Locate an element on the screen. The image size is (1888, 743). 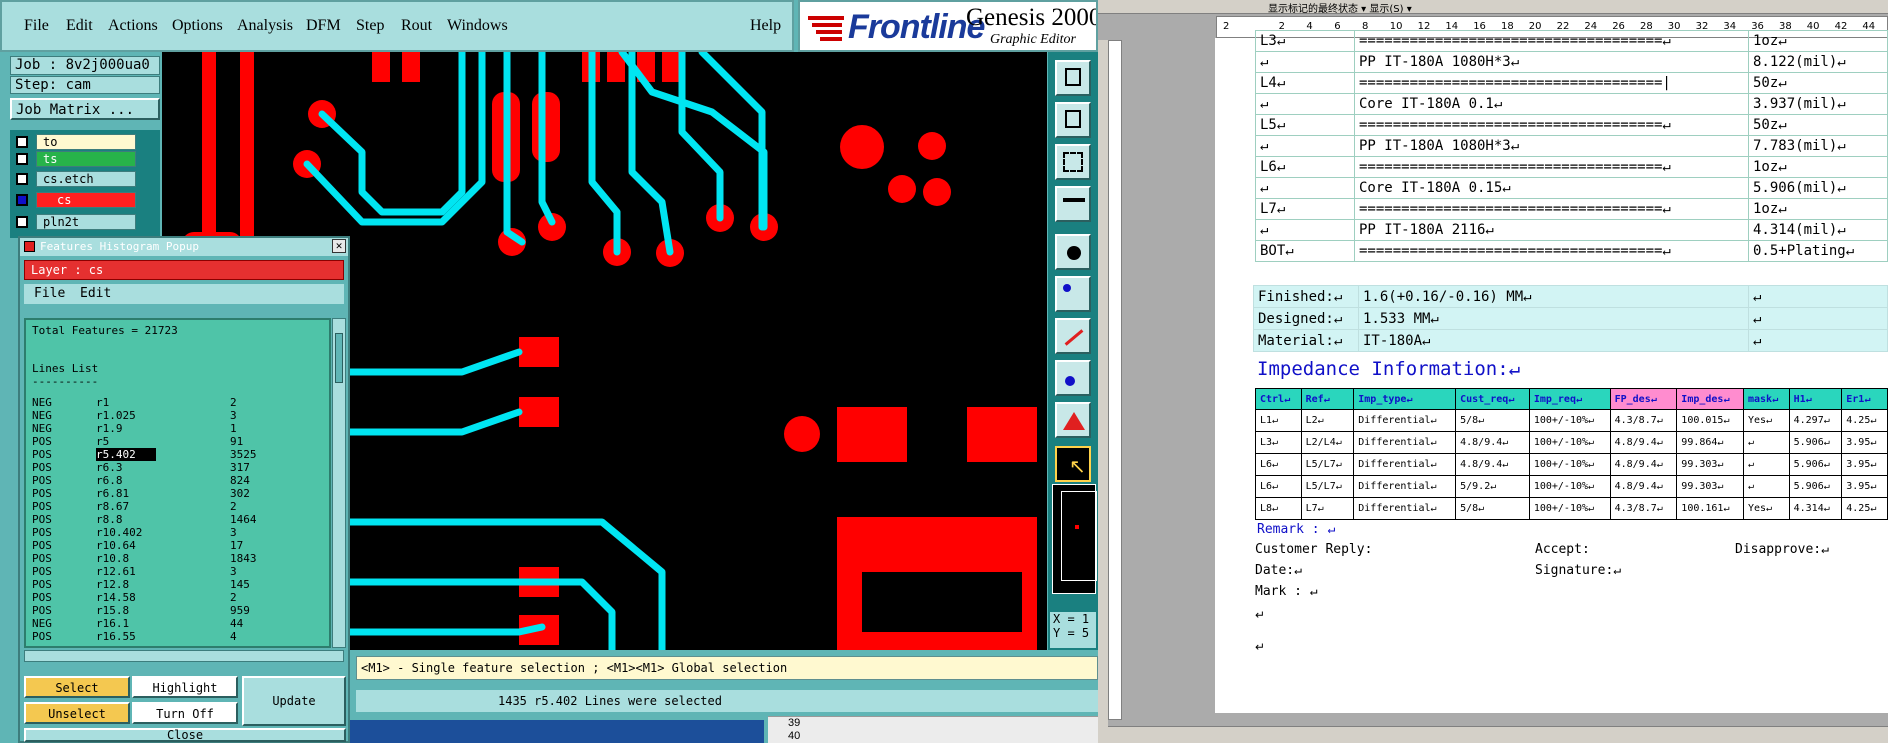
menu-file: File is located at coordinates (36, 26).